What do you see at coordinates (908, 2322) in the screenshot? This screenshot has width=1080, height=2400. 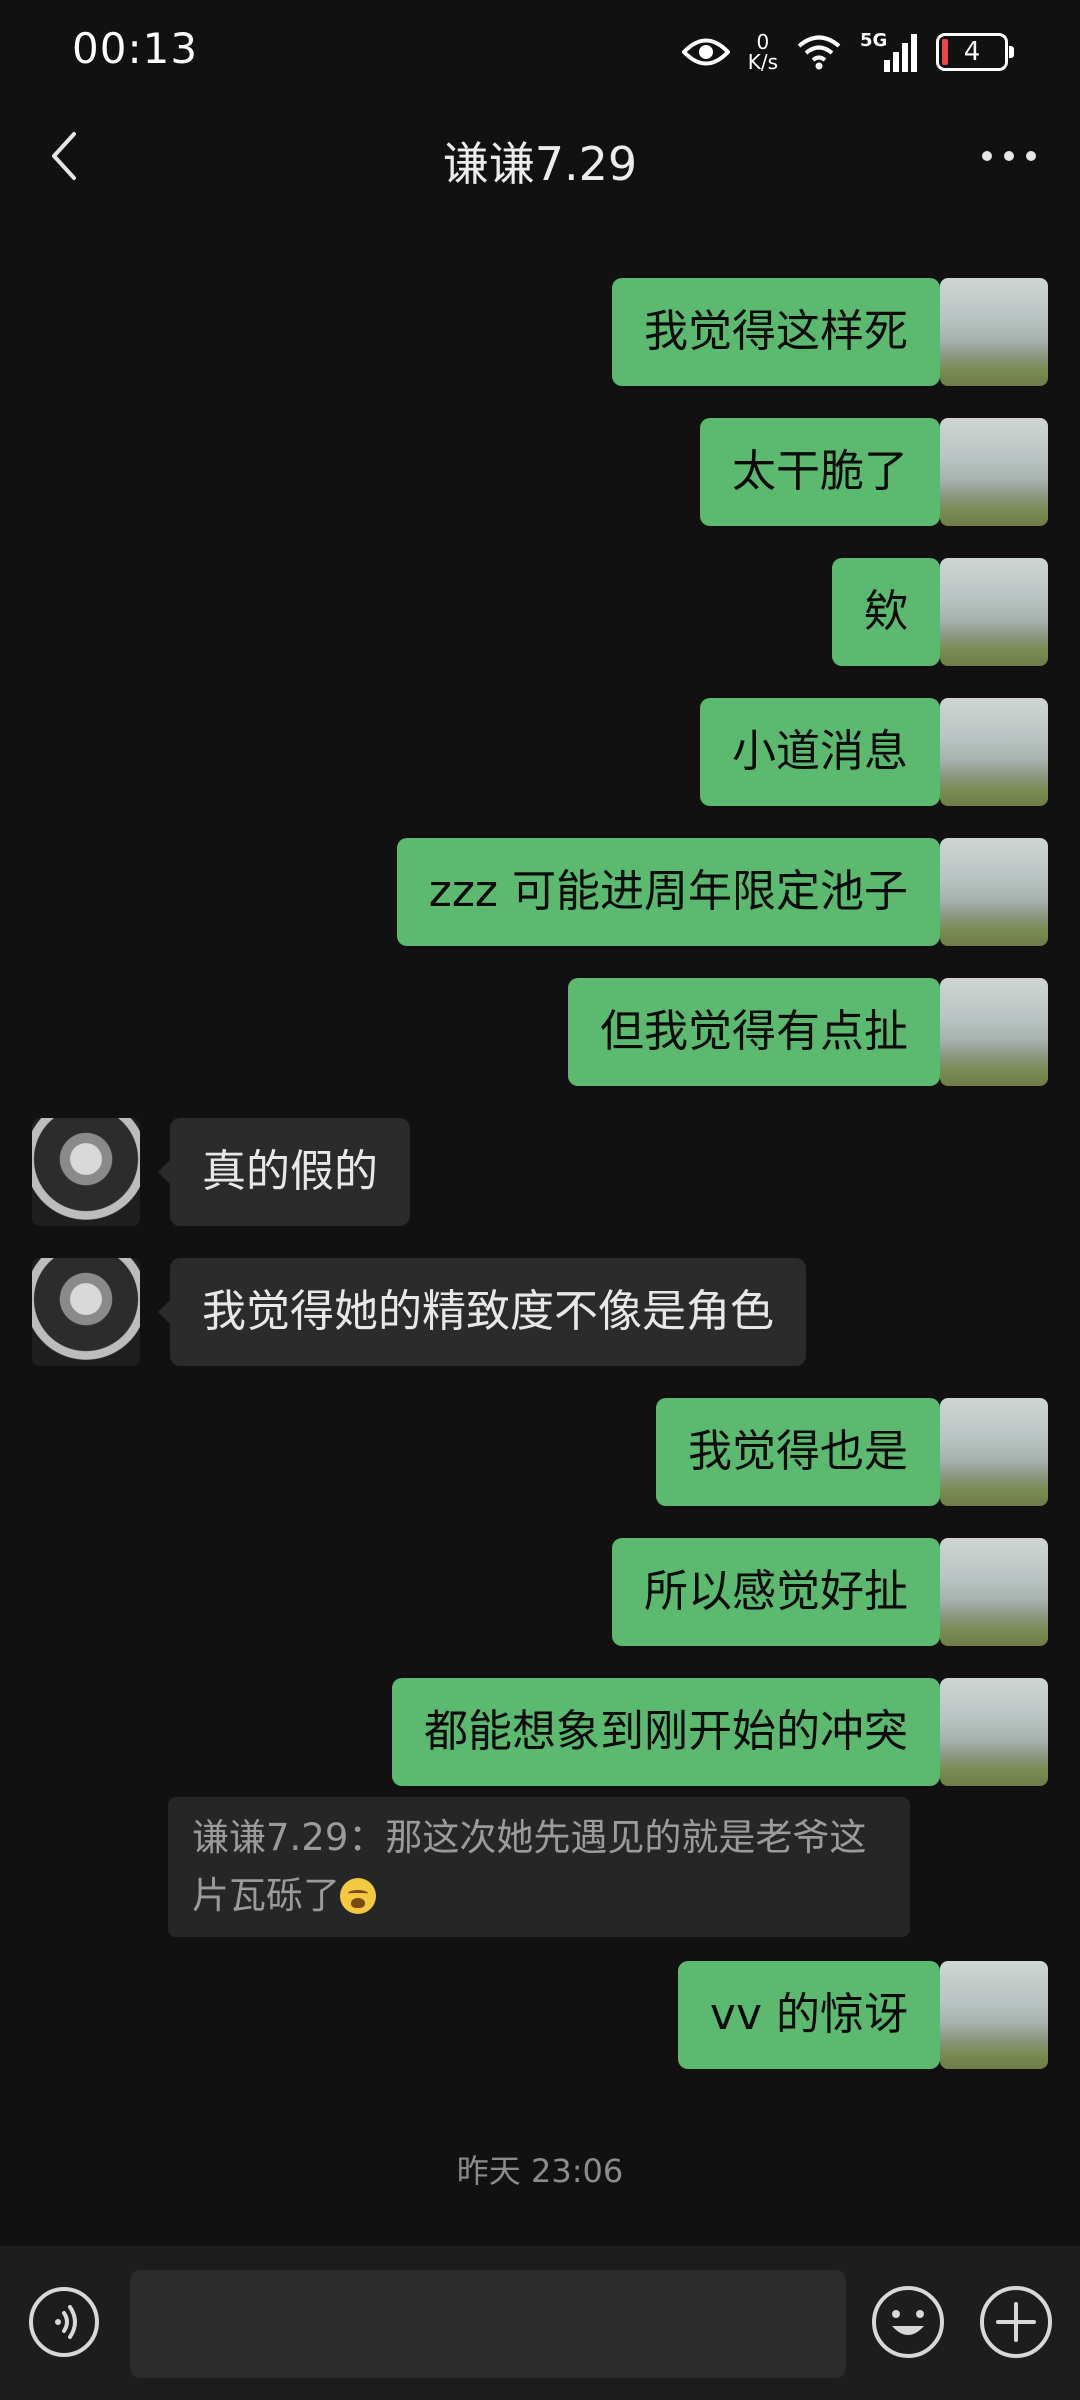 I see `emoji-icon` at bounding box center [908, 2322].